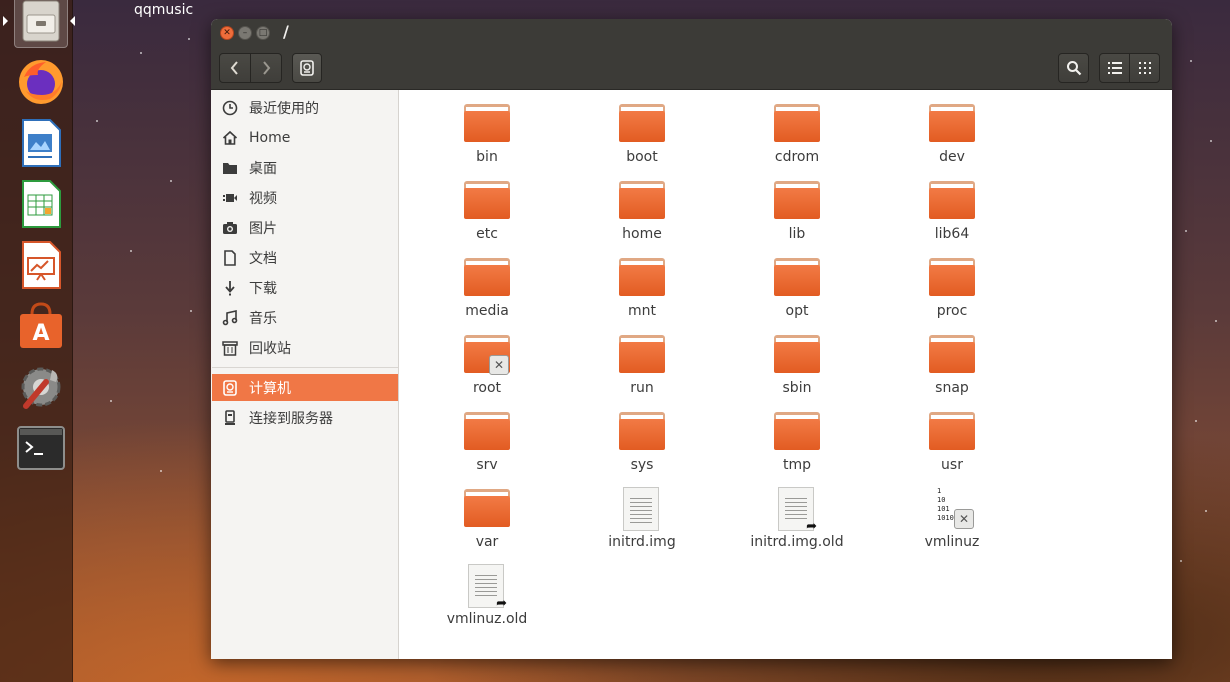  I want to click on title-bar: ✕ – □ /, so click(691, 33).